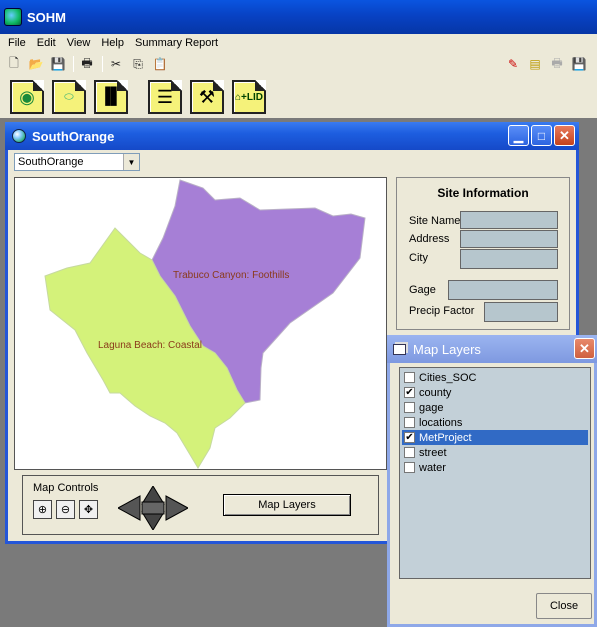  Describe the element at coordinates (495, 422) in the screenshot. I see `layer-item-locations: locations` at that location.